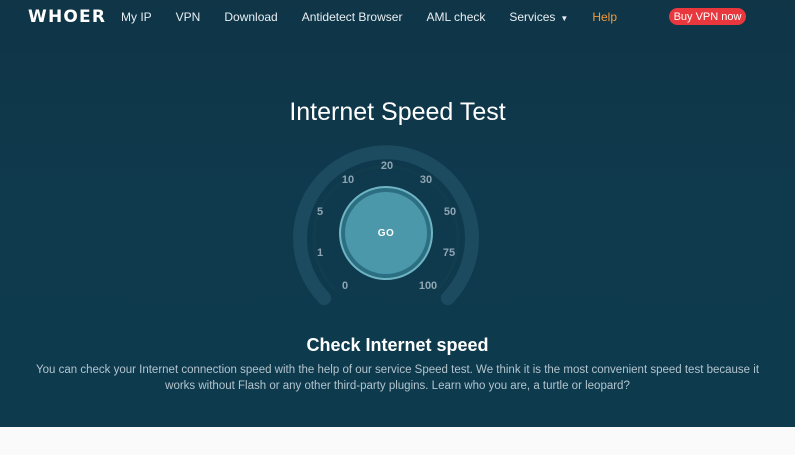  I want to click on tick-label: 10, so click(348, 180).